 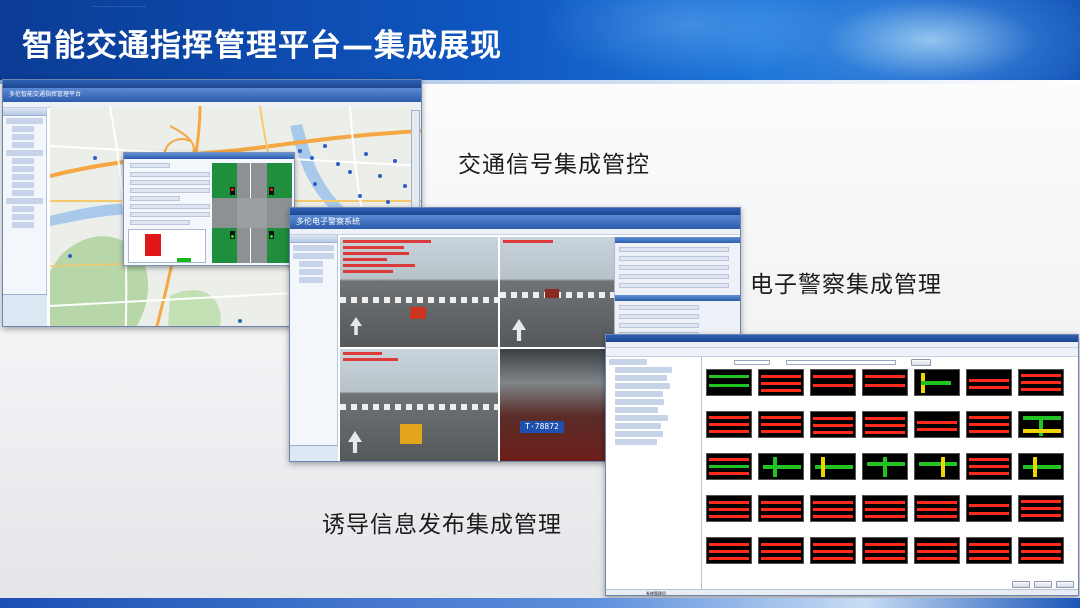 I want to click on guidance-status-text: 系统管理员, so click(x=656, y=593).